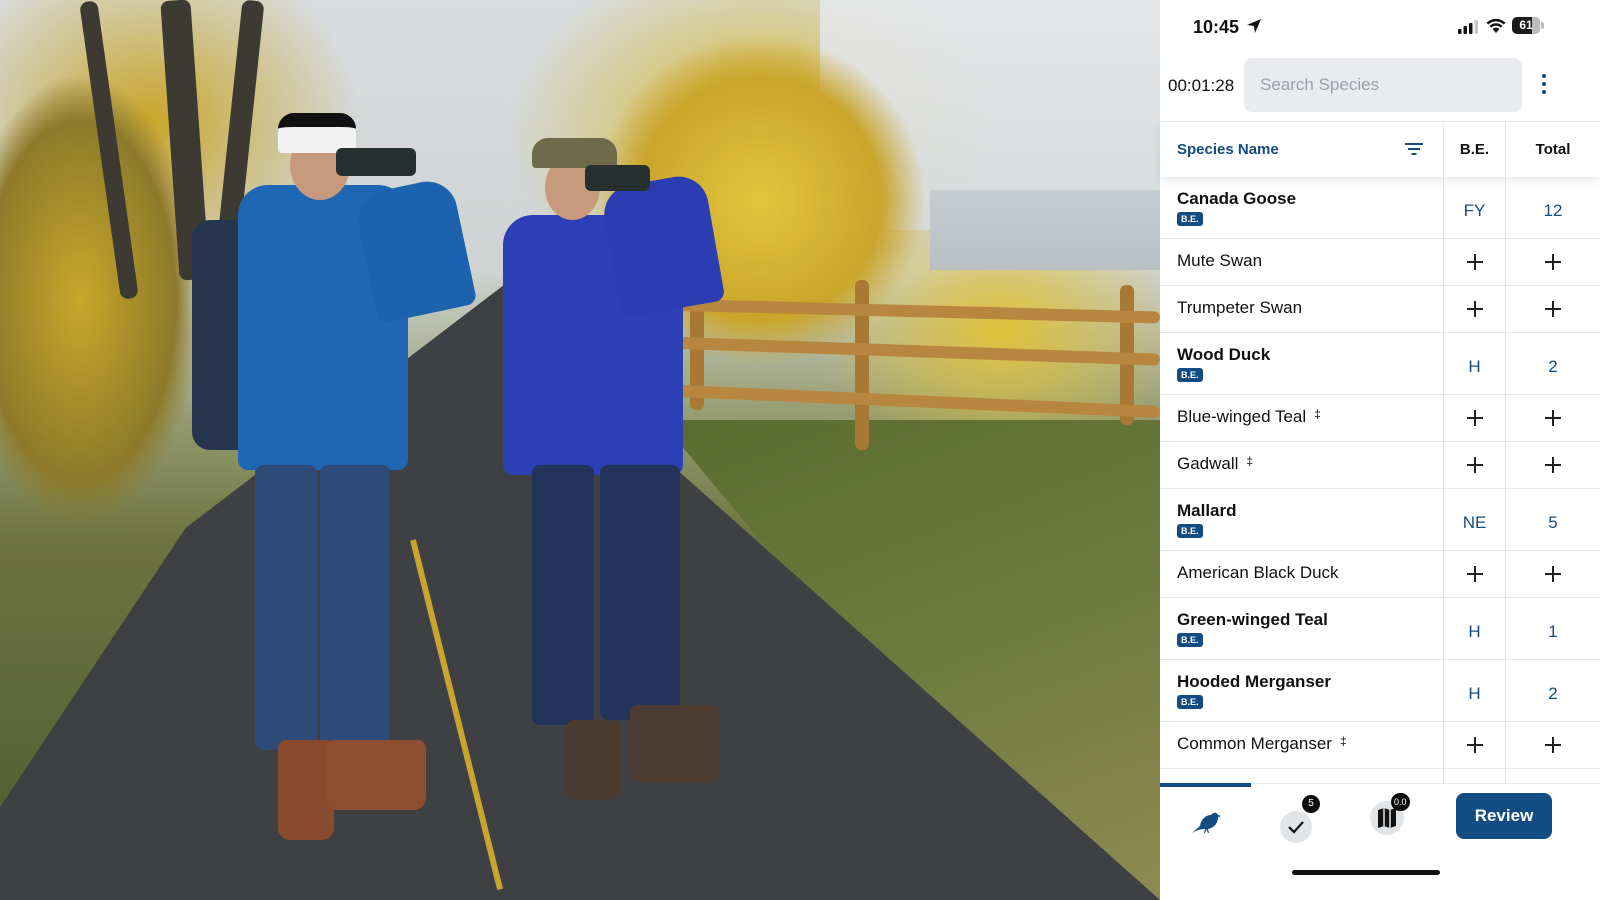  Describe the element at coordinates (1552, 519) in the screenshot. I see `total-count-cell: 5` at that location.